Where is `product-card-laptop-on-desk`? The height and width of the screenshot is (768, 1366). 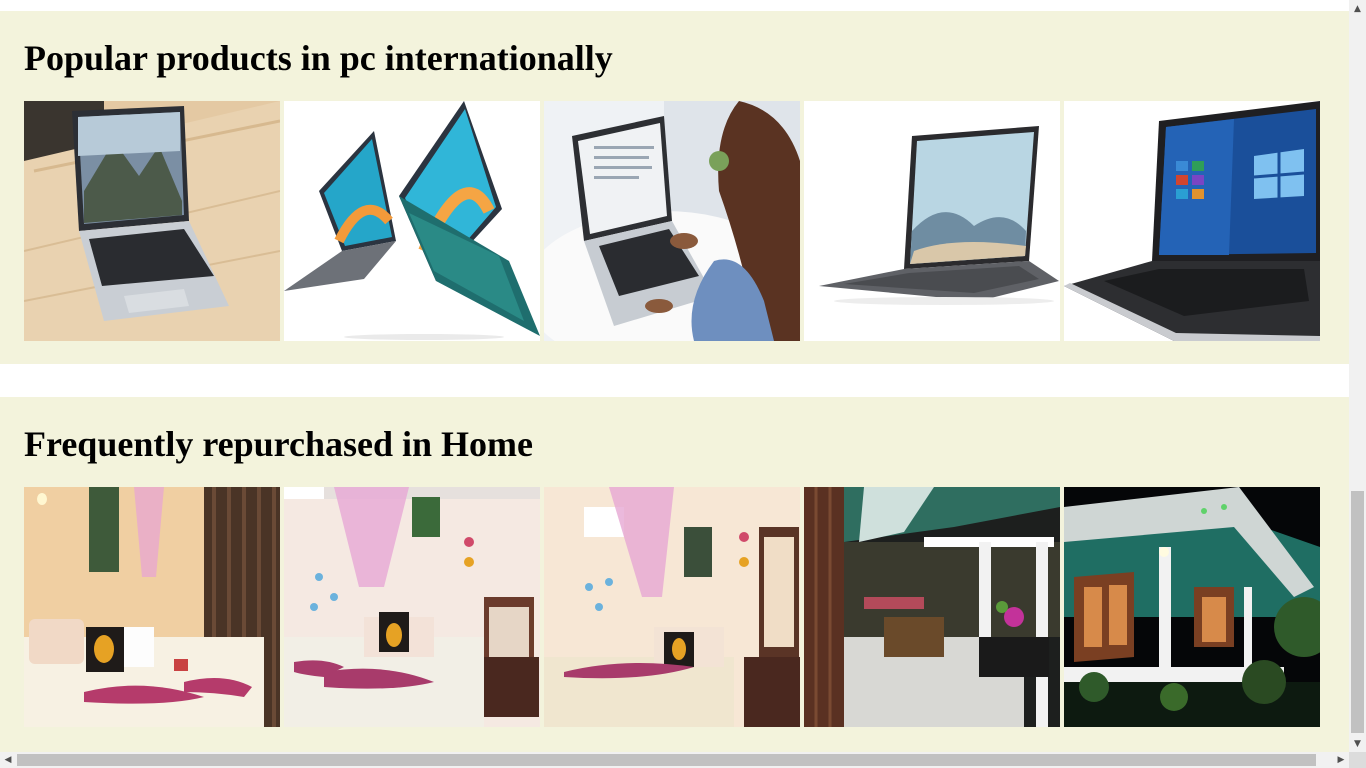
product-card-laptop-on-desk is located at coordinates (152, 221).